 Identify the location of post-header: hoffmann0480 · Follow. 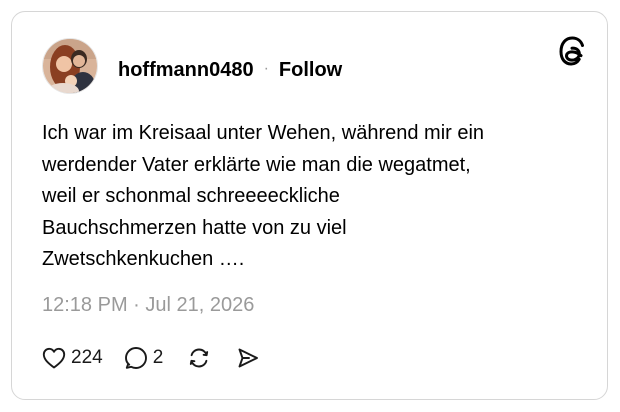
(230, 70).